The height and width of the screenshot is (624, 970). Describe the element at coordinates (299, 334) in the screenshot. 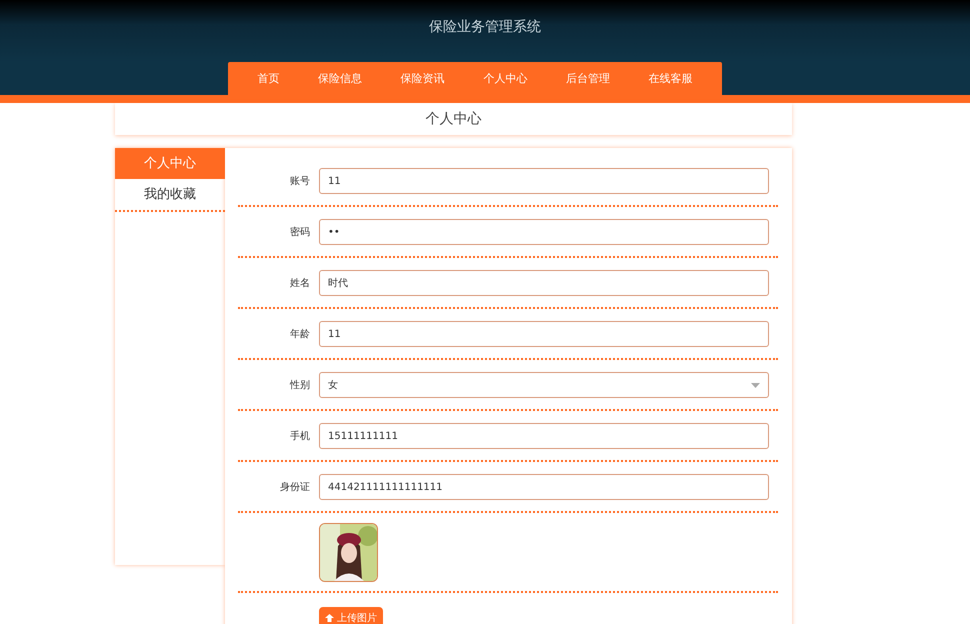

I see `field-label: 年龄` at that location.